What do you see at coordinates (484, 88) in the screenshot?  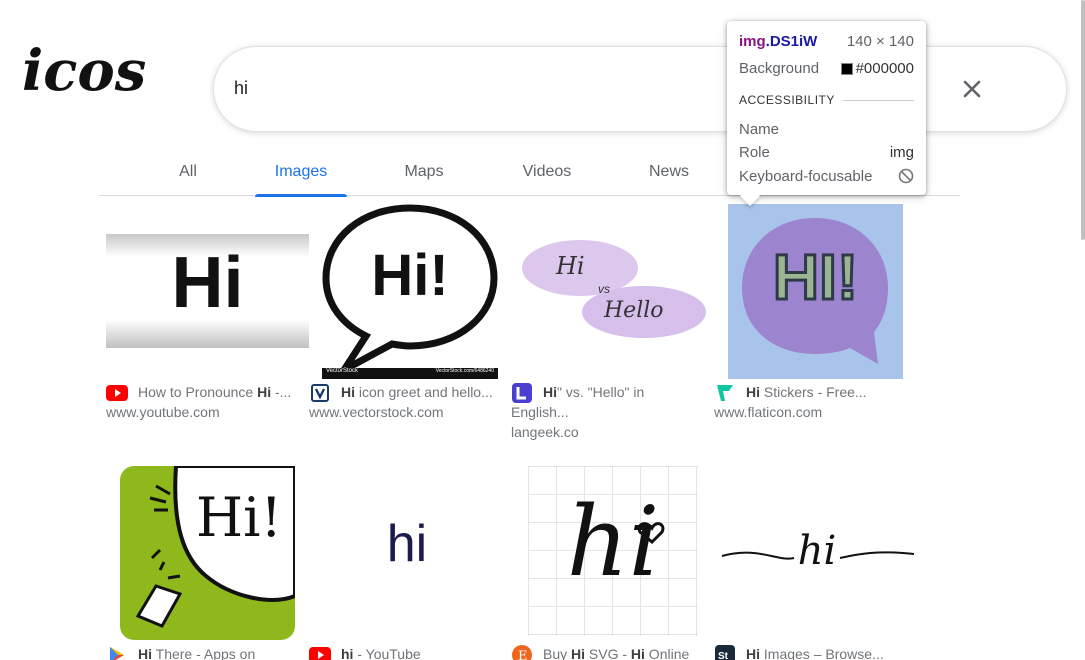 I see `search-input` at bounding box center [484, 88].